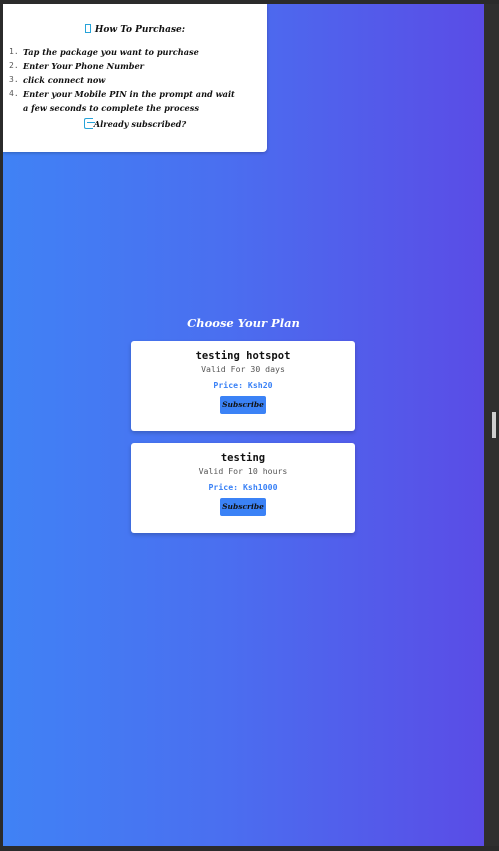  Describe the element at coordinates (243, 356) in the screenshot. I see `plan-name: testing hotspot` at that location.